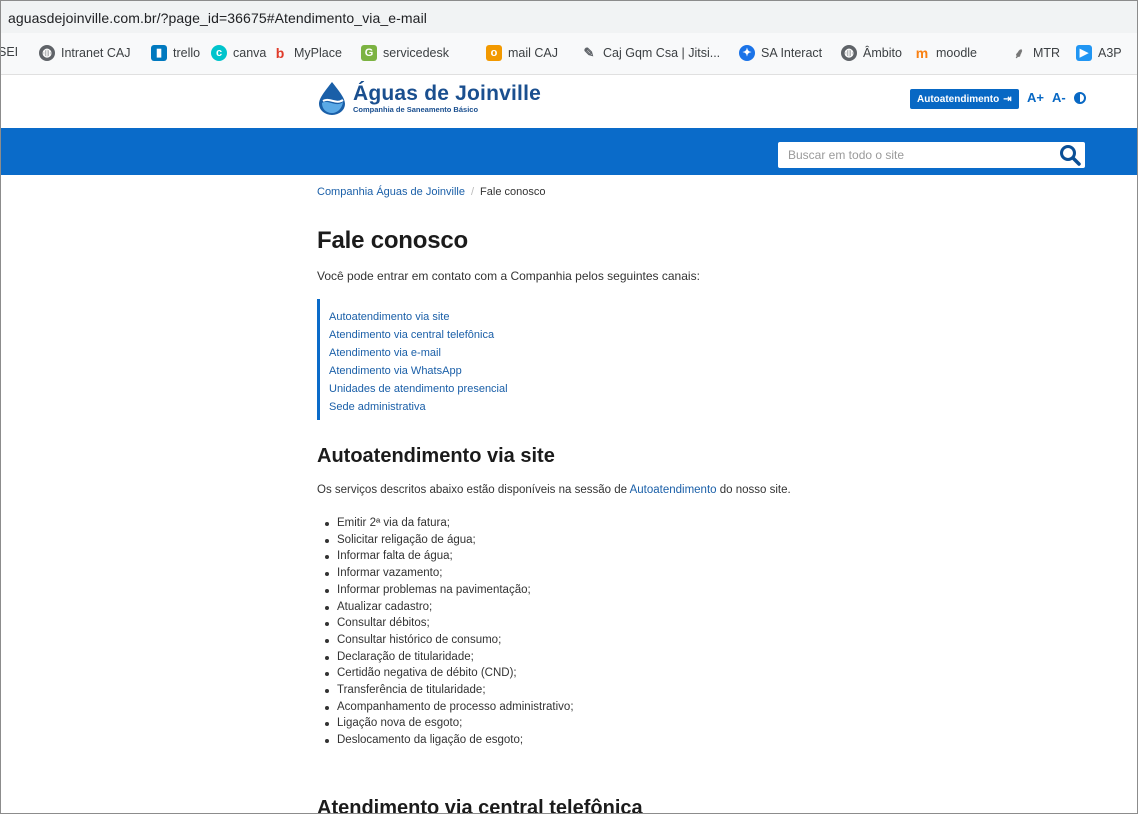 The width and height of the screenshot is (1138, 814). Describe the element at coordinates (445, 640) in the screenshot. I see `list-item: Consultar histórico de consumo;` at that location.